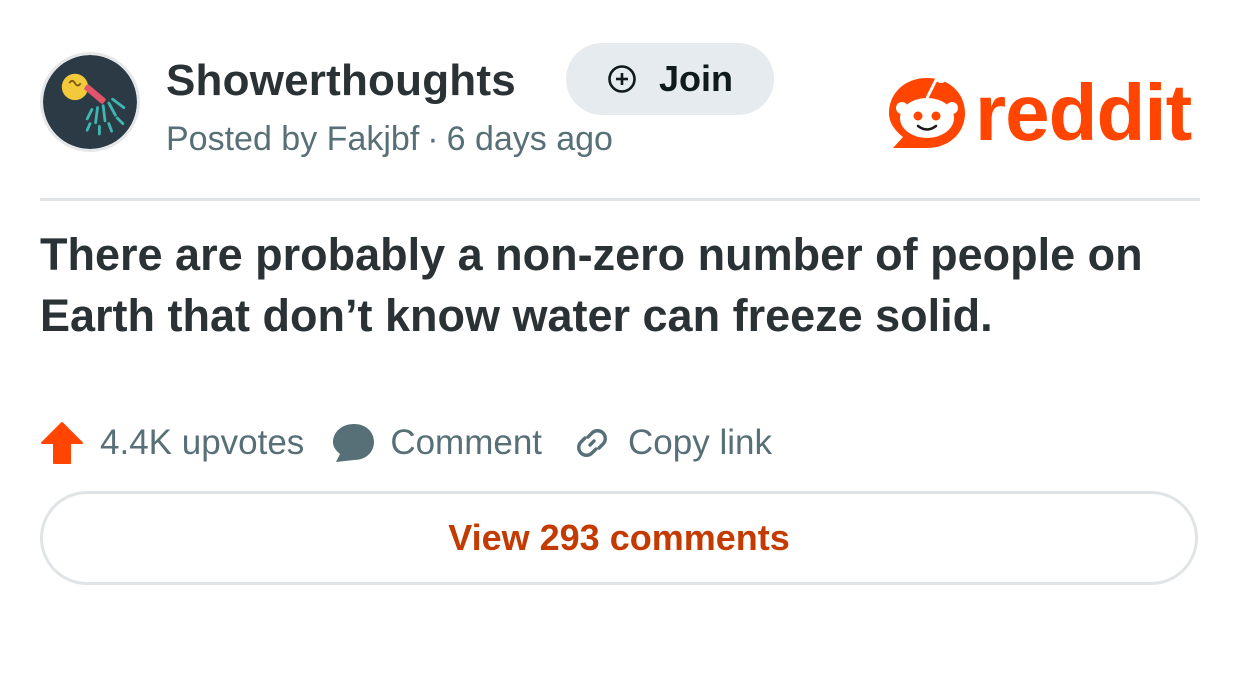 This screenshot has height=692, width=1236. What do you see at coordinates (373, 139) in the screenshot?
I see `author-name: Fakjbf` at bounding box center [373, 139].